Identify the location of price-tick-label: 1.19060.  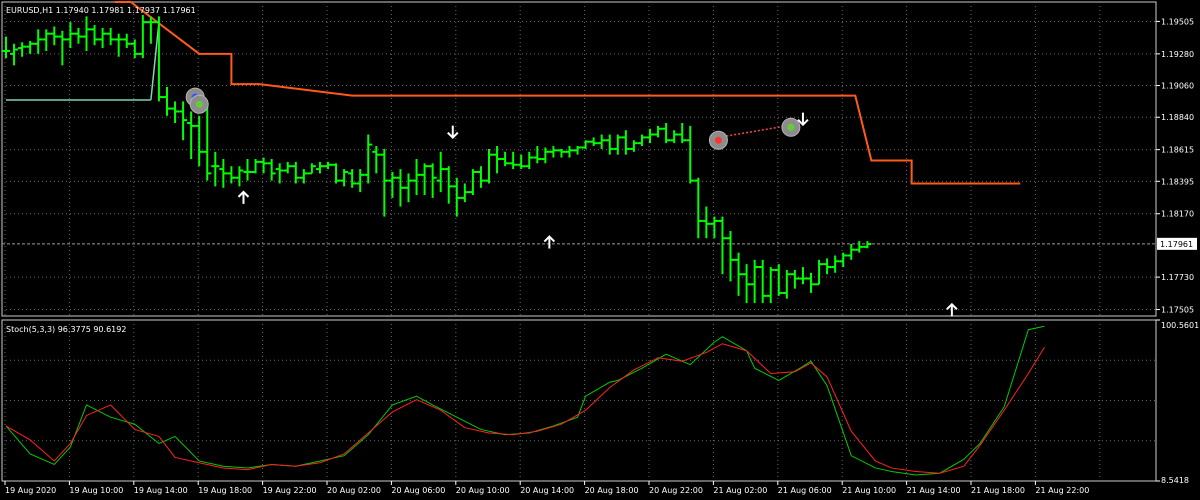
(1177, 86).